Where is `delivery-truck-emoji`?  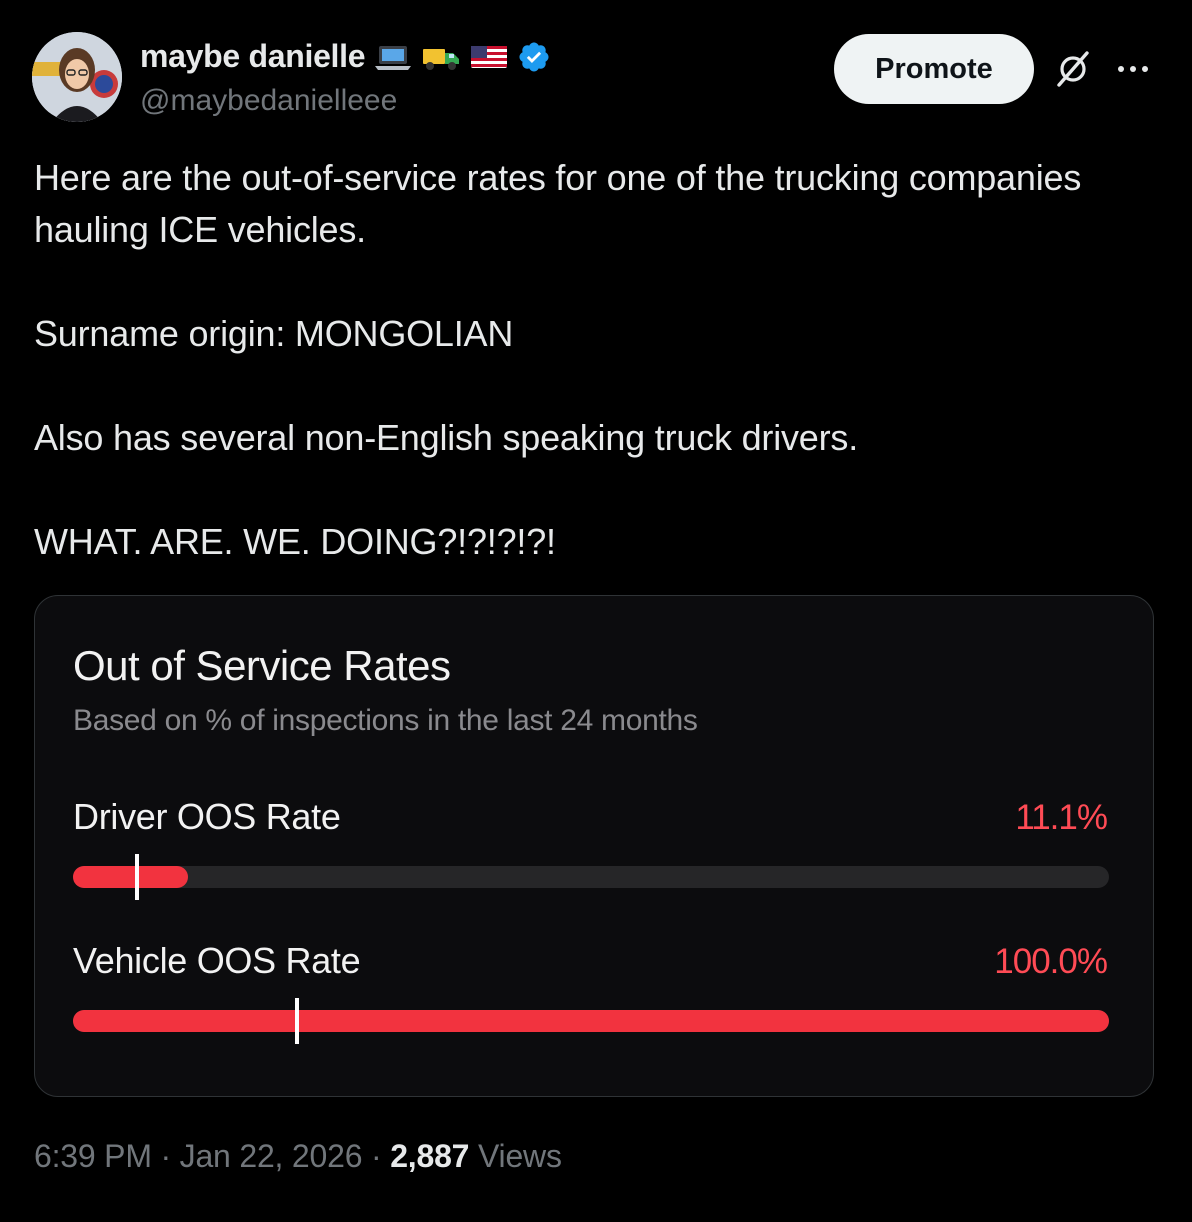
delivery-truck-emoji is located at coordinates (441, 59).